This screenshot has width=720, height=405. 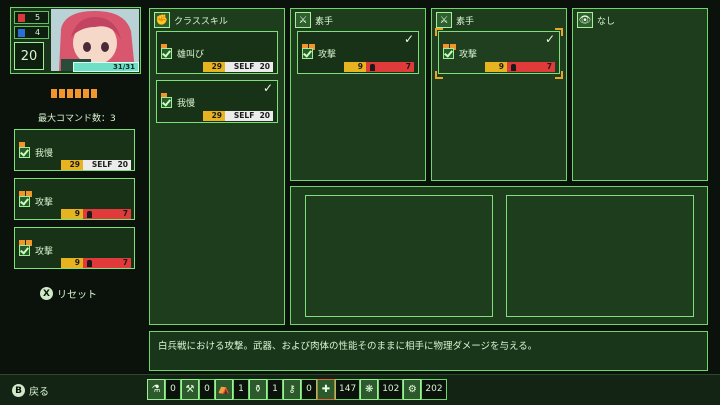 What do you see at coordinates (499, 94) in the screenshot?
I see `weapon-slot-2: ⚔ 素手 ✓ 攻撃 9 7` at bounding box center [499, 94].